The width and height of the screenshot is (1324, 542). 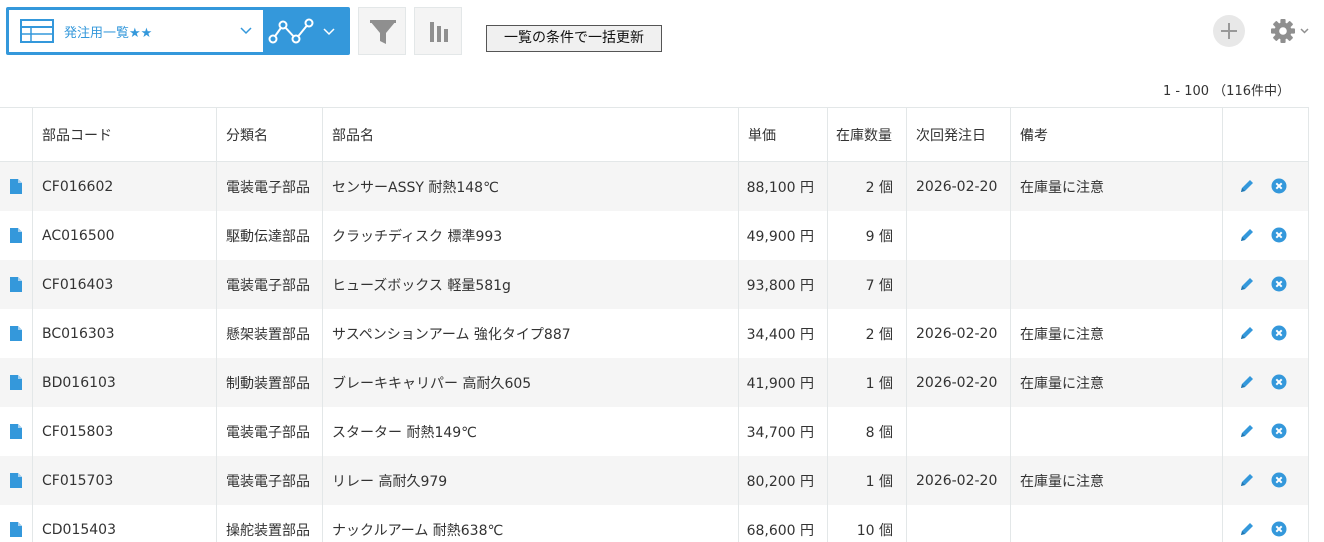 What do you see at coordinates (783, 134) in the screenshot?
I see `column-header: 単価` at bounding box center [783, 134].